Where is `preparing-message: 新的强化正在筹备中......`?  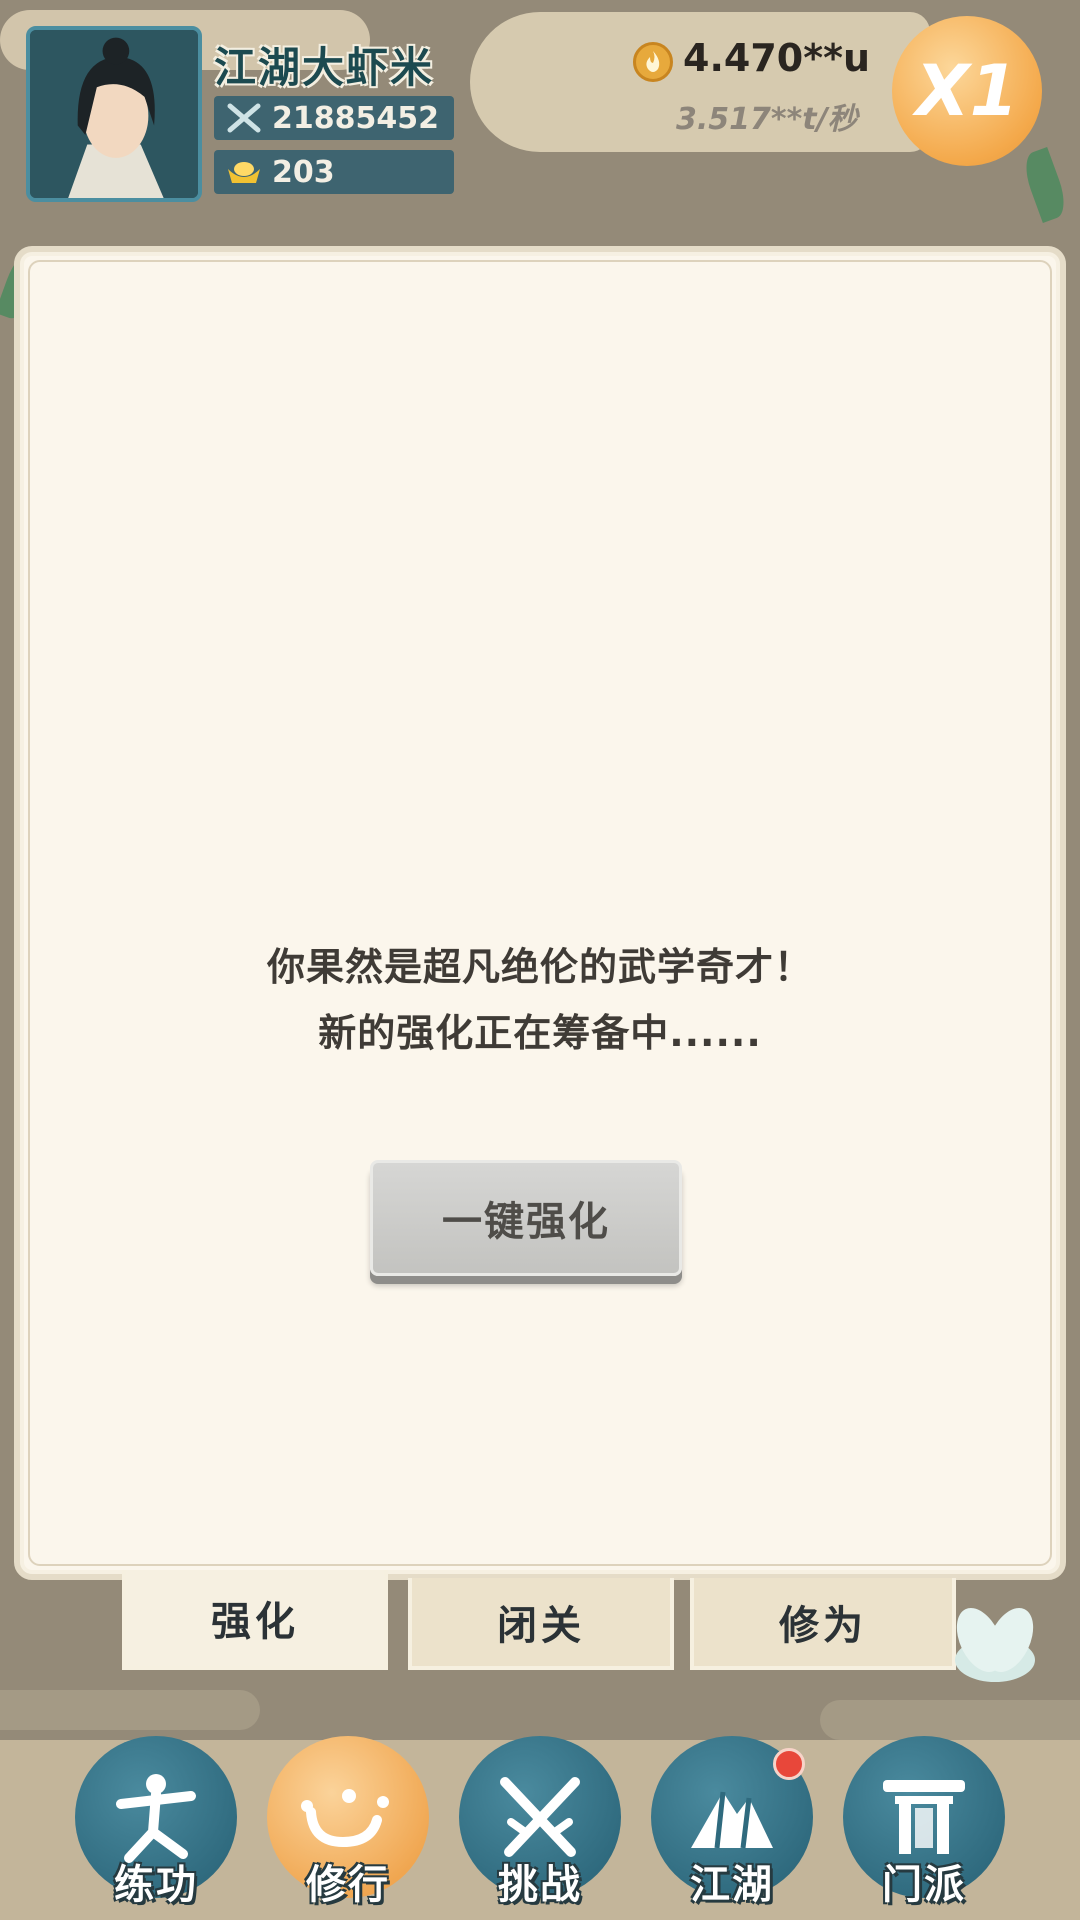 preparing-message: 新的强化正在筹备中...... is located at coordinates (540, 1033).